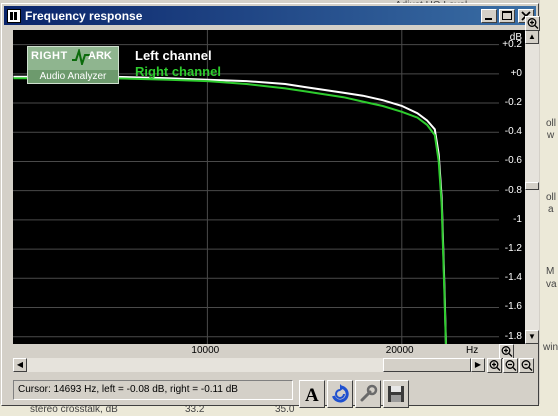  What do you see at coordinates (20, 365) in the screenshot?
I see `scroll-left-button: ◀` at bounding box center [20, 365].